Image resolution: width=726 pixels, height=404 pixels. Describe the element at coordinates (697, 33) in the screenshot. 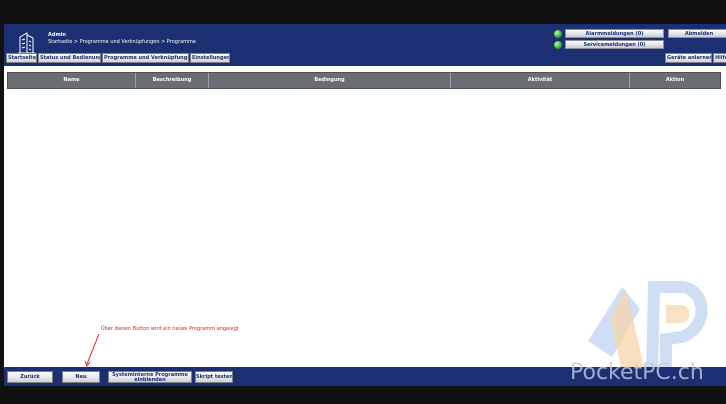

I see `logout-button: Abmelden` at that location.